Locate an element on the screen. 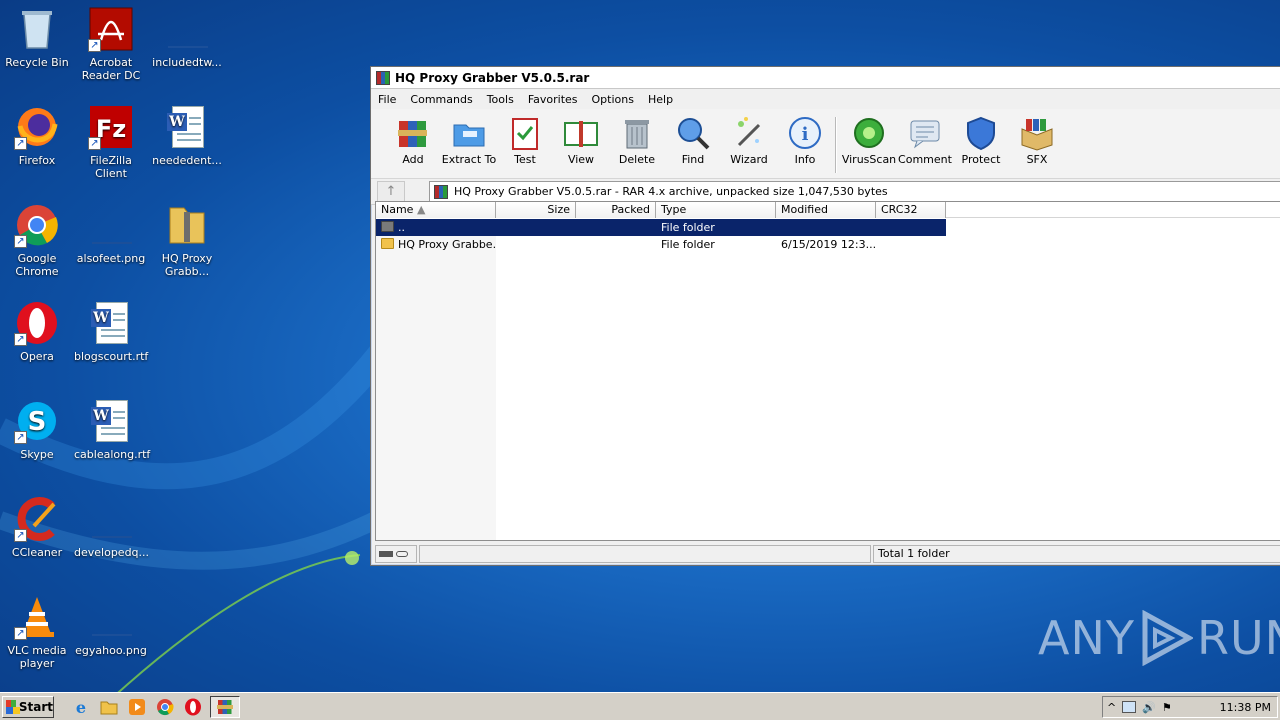 This screenshot has height=720, width=1280. toolbar-view-button: View is located at coordinates (581, 137).